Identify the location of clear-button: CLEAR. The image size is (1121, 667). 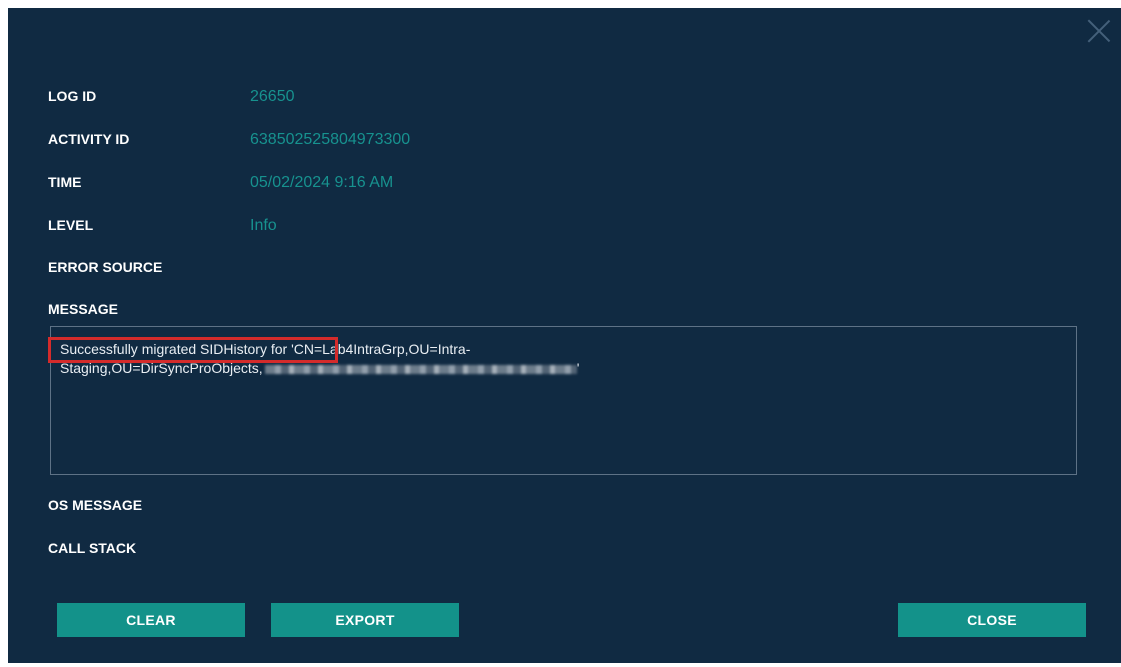
(151, 620).